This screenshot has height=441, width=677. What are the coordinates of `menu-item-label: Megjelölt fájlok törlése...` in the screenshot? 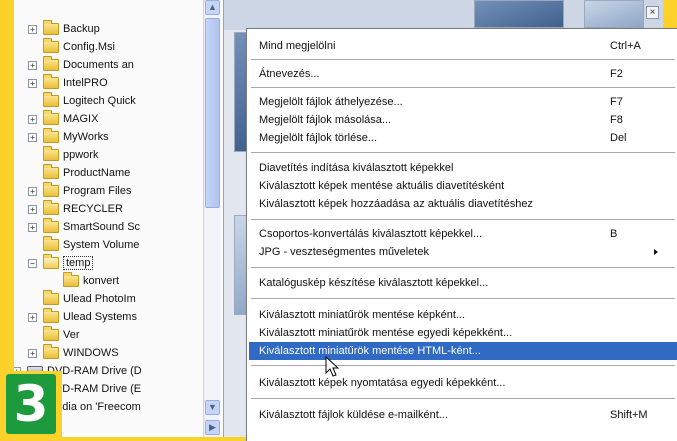 It's located at (318, 138).